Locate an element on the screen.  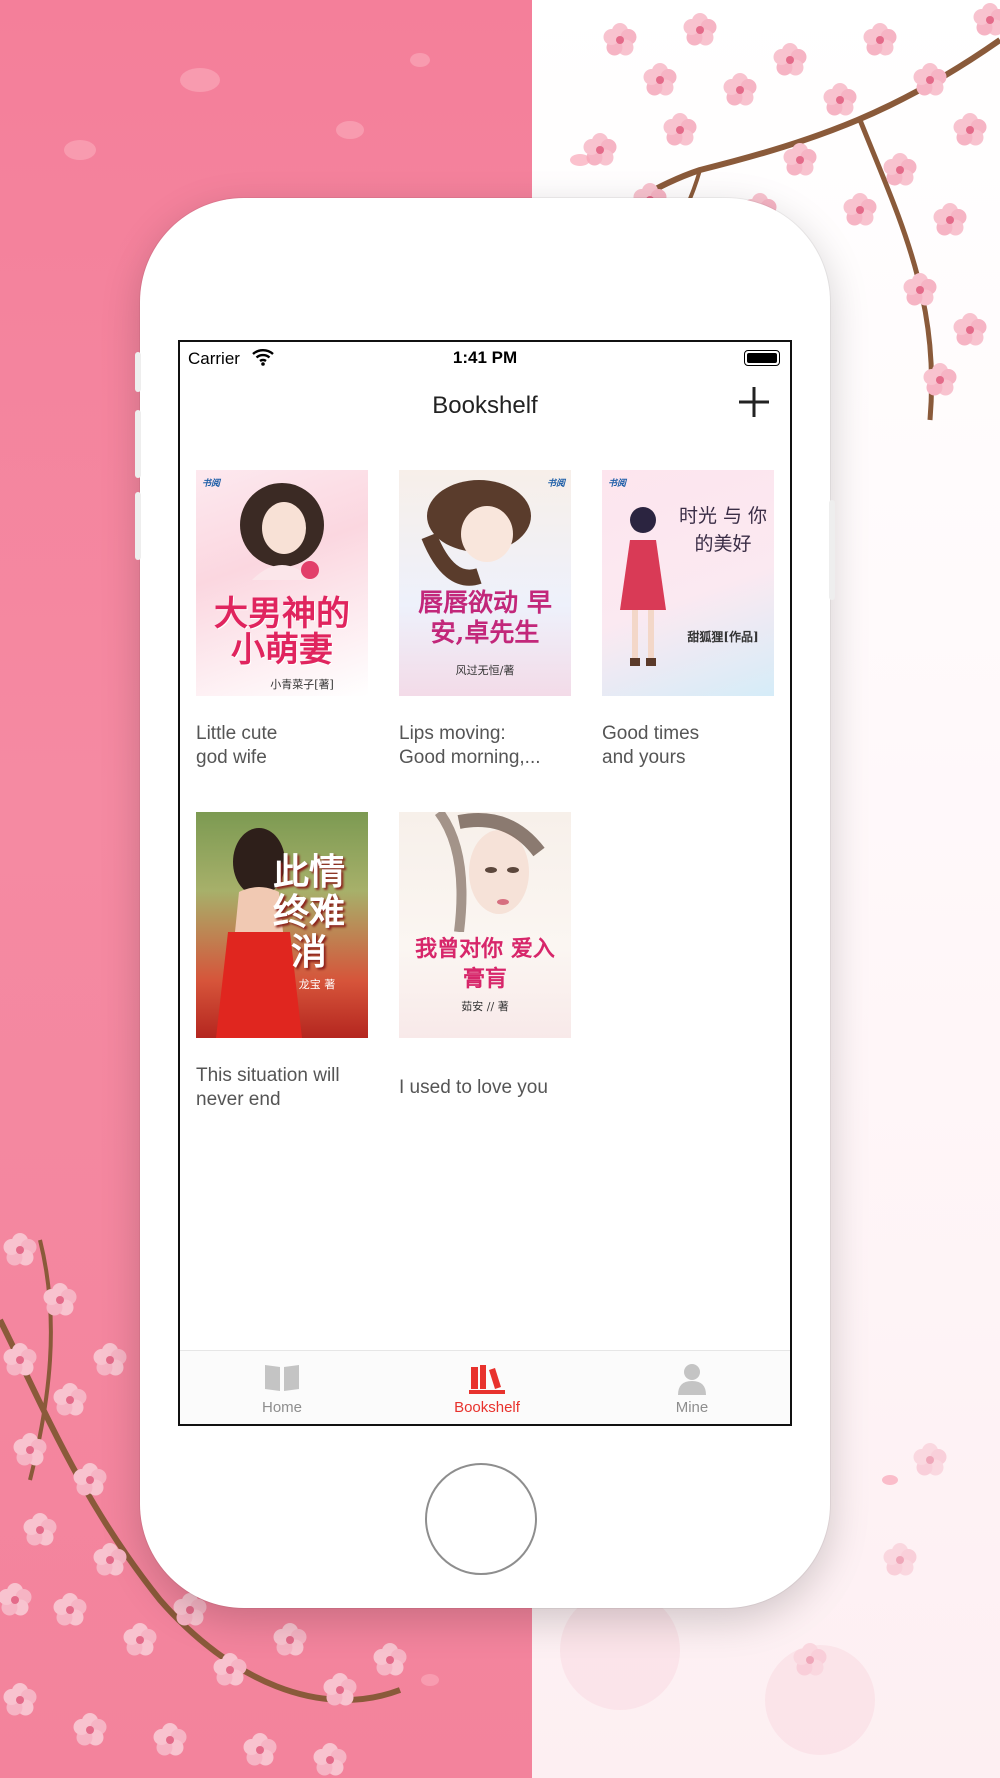
tab-home: Home is located at coordinates (282, 1387).